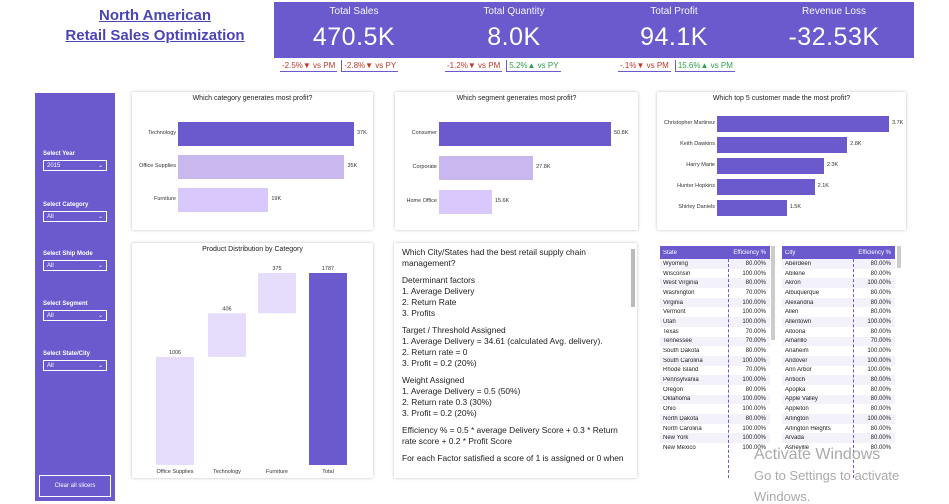  Describe the element at coordinates (715, 419) in the screenshot. I see `table-row: North Dakota 80.00%` at that location.